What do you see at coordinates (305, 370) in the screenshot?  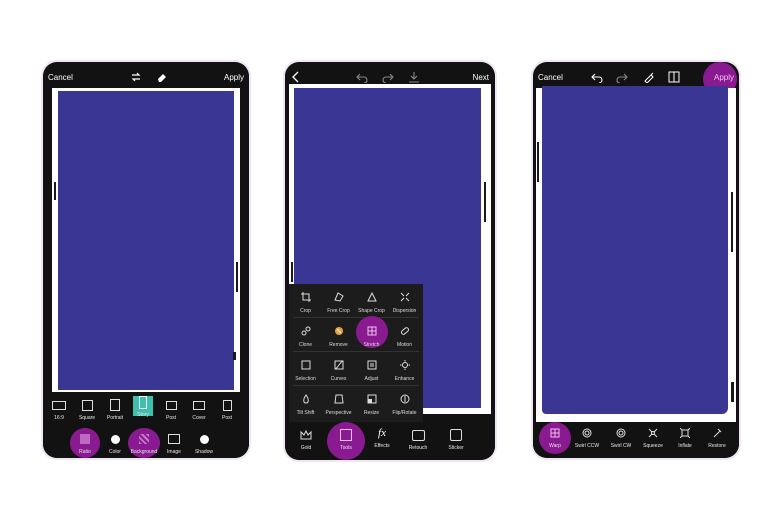 I see `tool-selection: Selection` at bounding box center [305, 370].